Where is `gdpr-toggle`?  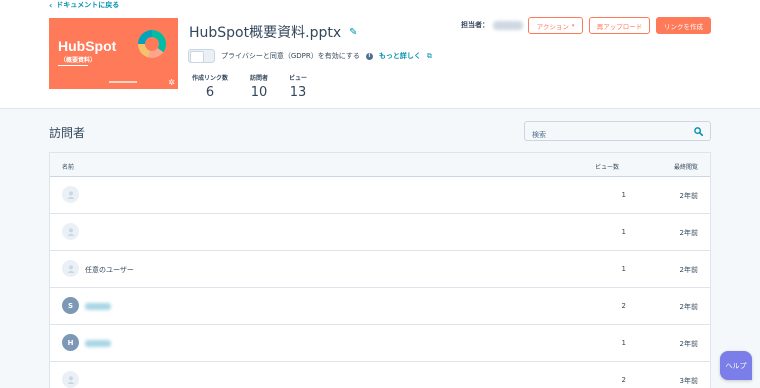 gdpr-toggle is located at coordinates (201, 56).